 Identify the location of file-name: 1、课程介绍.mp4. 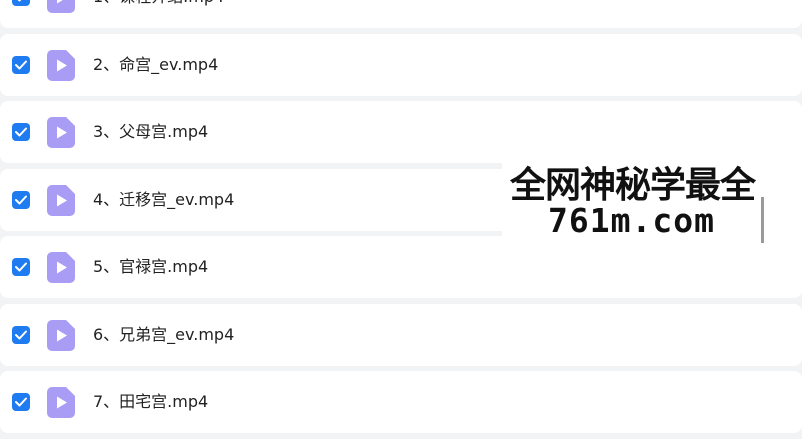
(158, 14).